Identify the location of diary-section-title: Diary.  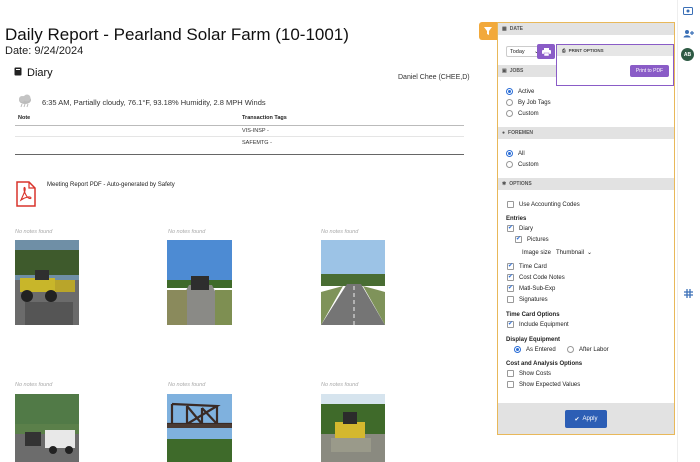
(33, 73).